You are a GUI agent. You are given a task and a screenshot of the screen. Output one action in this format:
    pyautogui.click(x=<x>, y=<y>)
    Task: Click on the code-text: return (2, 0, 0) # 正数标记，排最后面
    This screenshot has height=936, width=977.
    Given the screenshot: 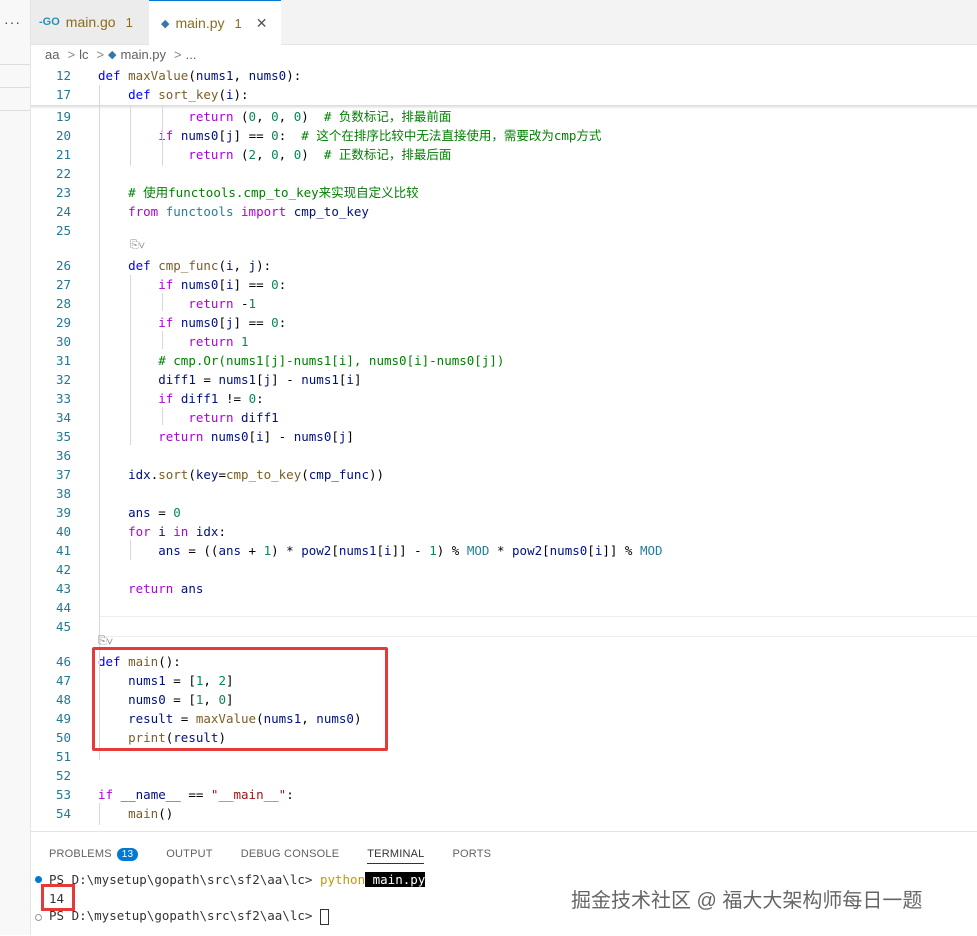 What is the action you would take?
    pyautogui.click(x=320, y=154)
    